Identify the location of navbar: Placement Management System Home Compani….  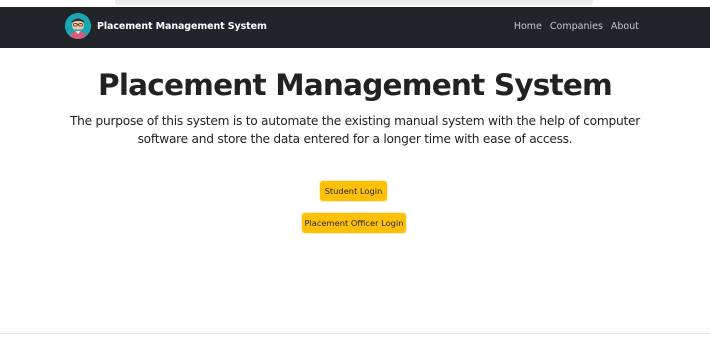
(355, 27).